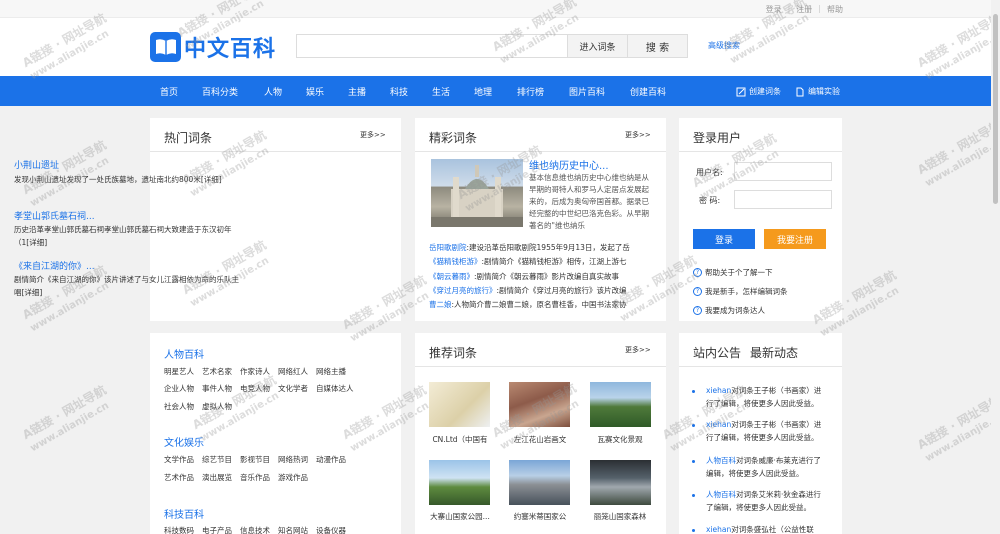  Describe the element at coordinates (648, 91) in the screenshot. I see `nav-create-wiki: 创建百科` at that location.